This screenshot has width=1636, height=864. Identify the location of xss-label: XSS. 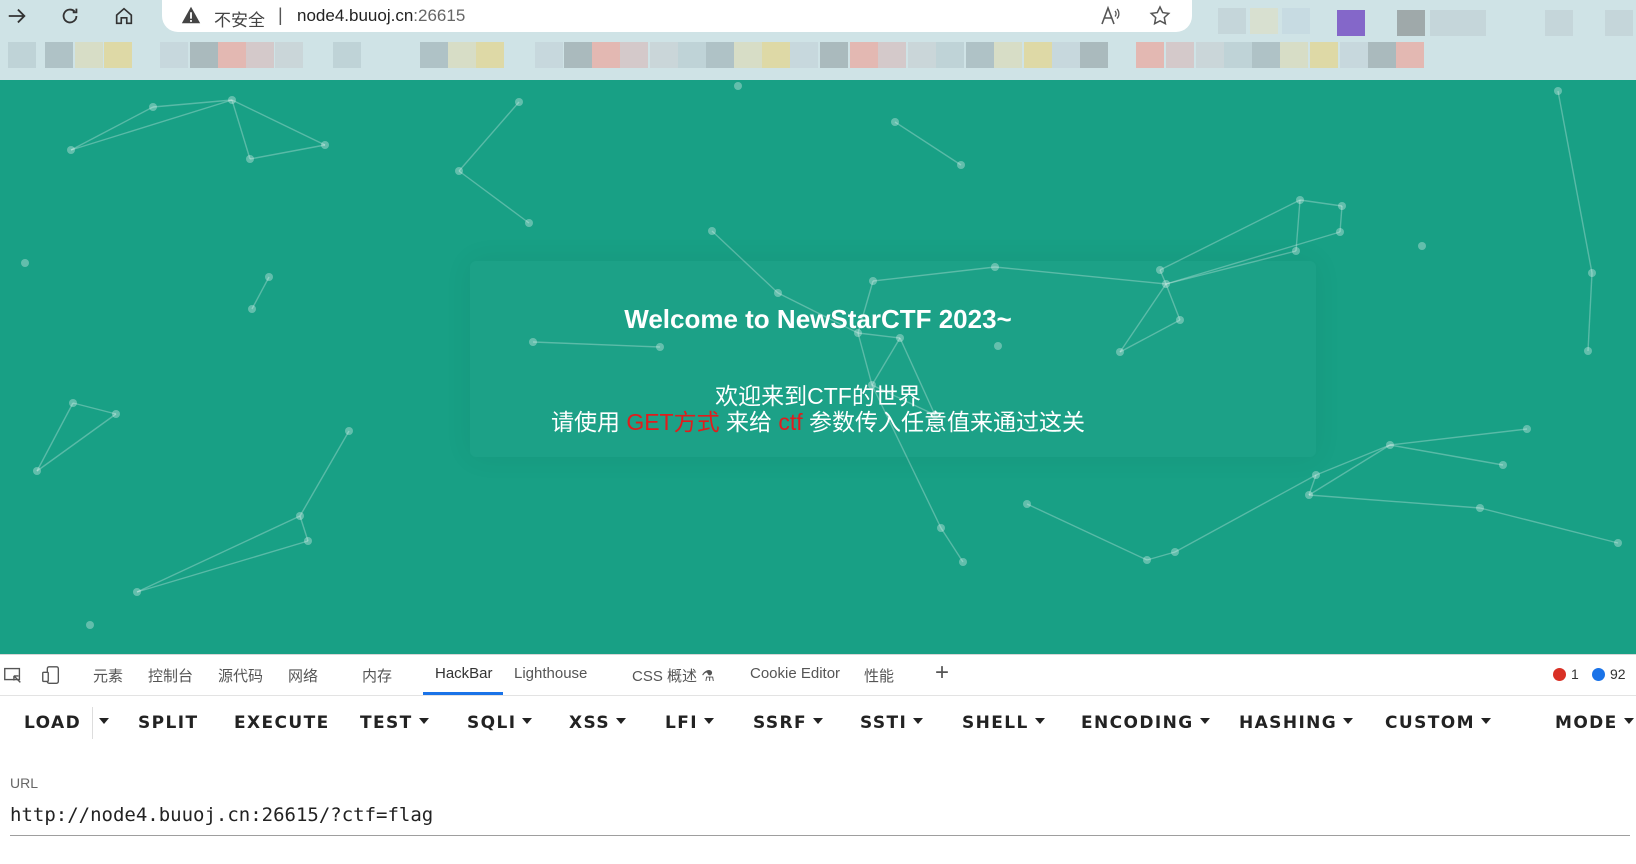
(590, 723).